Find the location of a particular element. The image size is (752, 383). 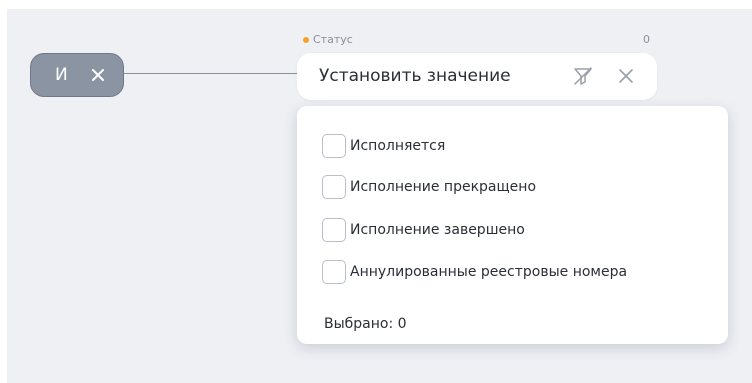

field-label: Статус is located at coordinates (333, 39).